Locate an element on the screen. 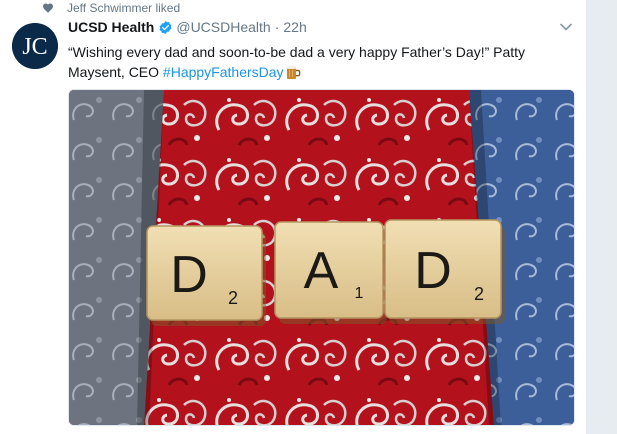 The height and width of the screenshot is (434, 617). scrabble-tile-3: D 2 is located at coordinates (444, 271).